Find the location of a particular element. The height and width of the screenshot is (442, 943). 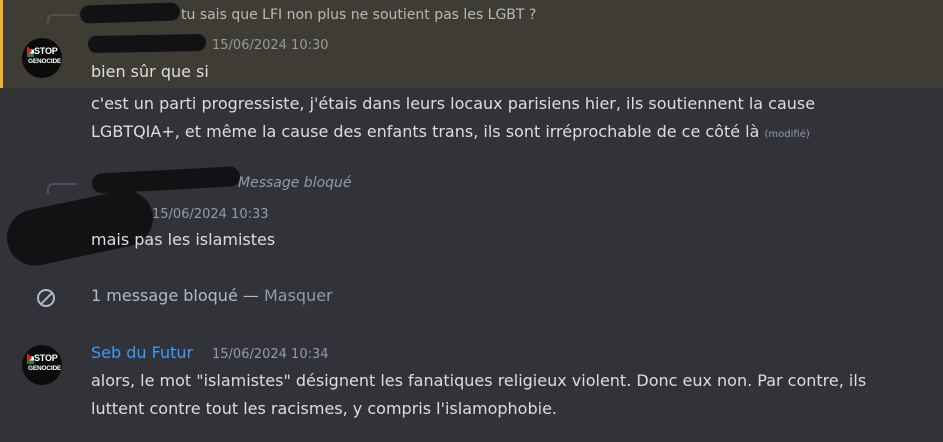

timestamp: 15/06/2024 10:34 is located at coordinates (270, 354).